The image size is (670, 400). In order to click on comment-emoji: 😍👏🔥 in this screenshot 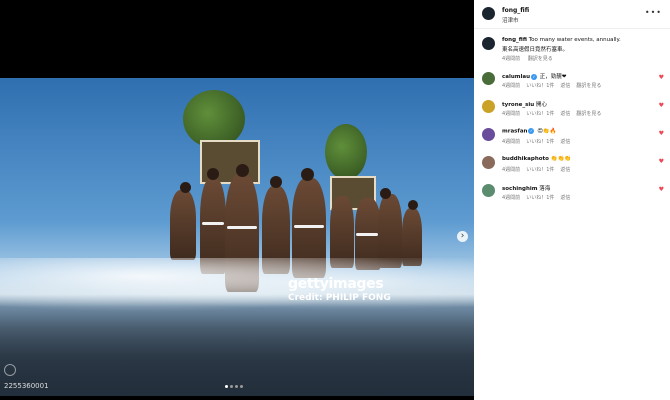, I will do `click(547, 131)`.